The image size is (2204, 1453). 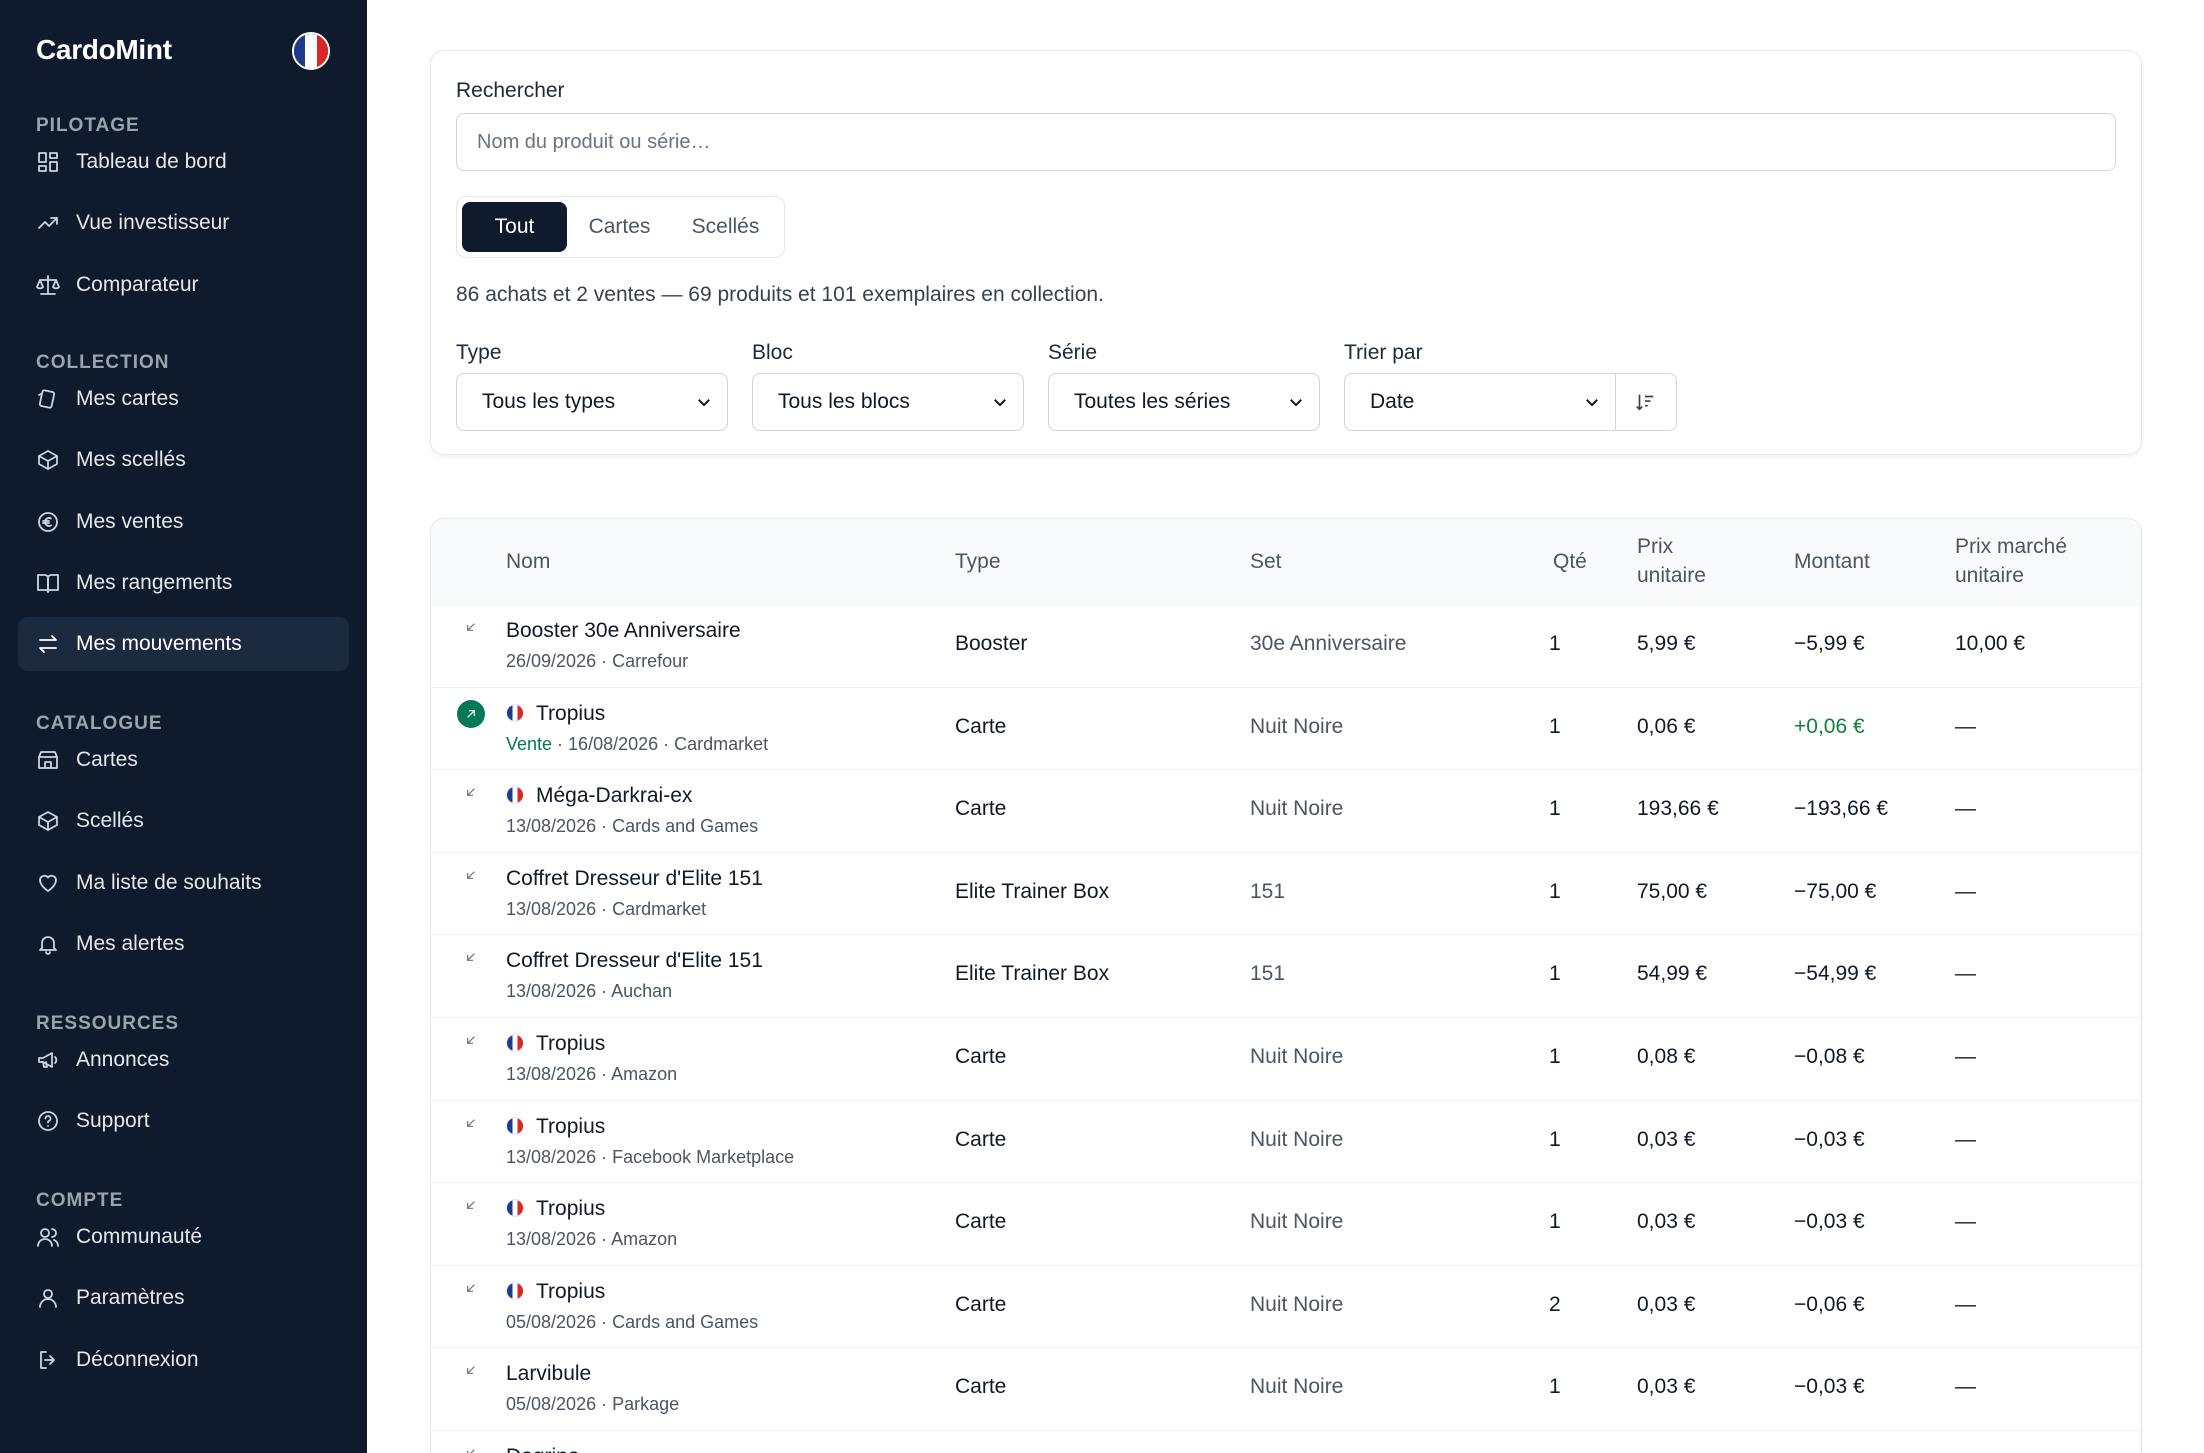 I want to click on sidebar-item-mes-mouvements: Mes mouvements, so click(x=183, y=644).